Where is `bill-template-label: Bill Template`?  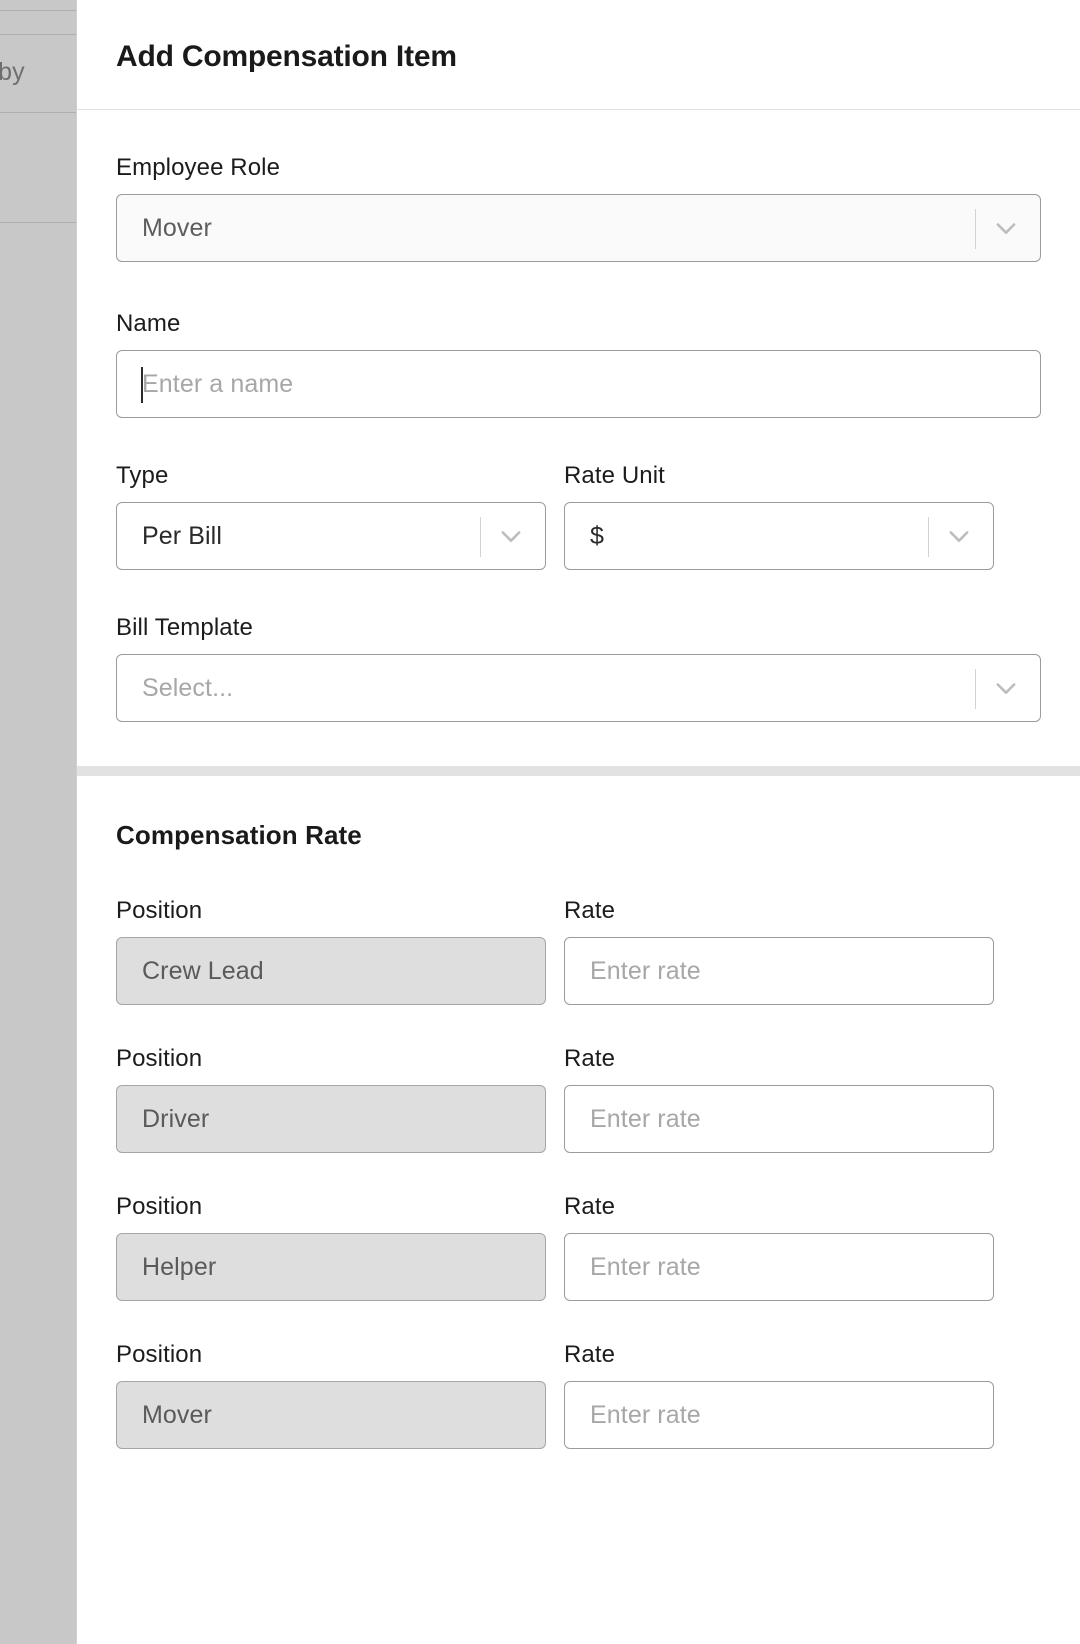
bill-template-label: Bill Template is located at coordinates (184, 627).